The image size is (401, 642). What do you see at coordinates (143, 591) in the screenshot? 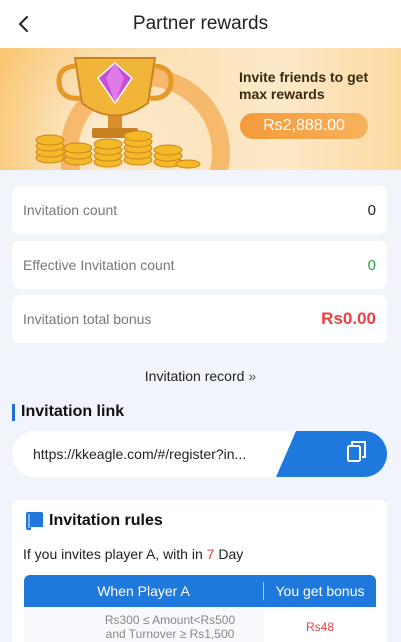
I see `column-header-when: When Player A` at bounding box center [143, 591].